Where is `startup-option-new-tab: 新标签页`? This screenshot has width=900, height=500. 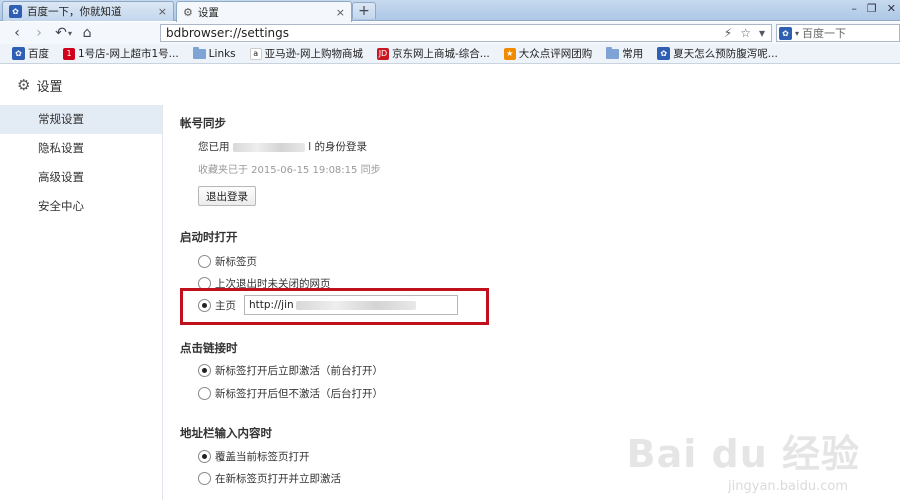 startup-option-new-tab: 新标签页 is located at coordinates (227, 261).